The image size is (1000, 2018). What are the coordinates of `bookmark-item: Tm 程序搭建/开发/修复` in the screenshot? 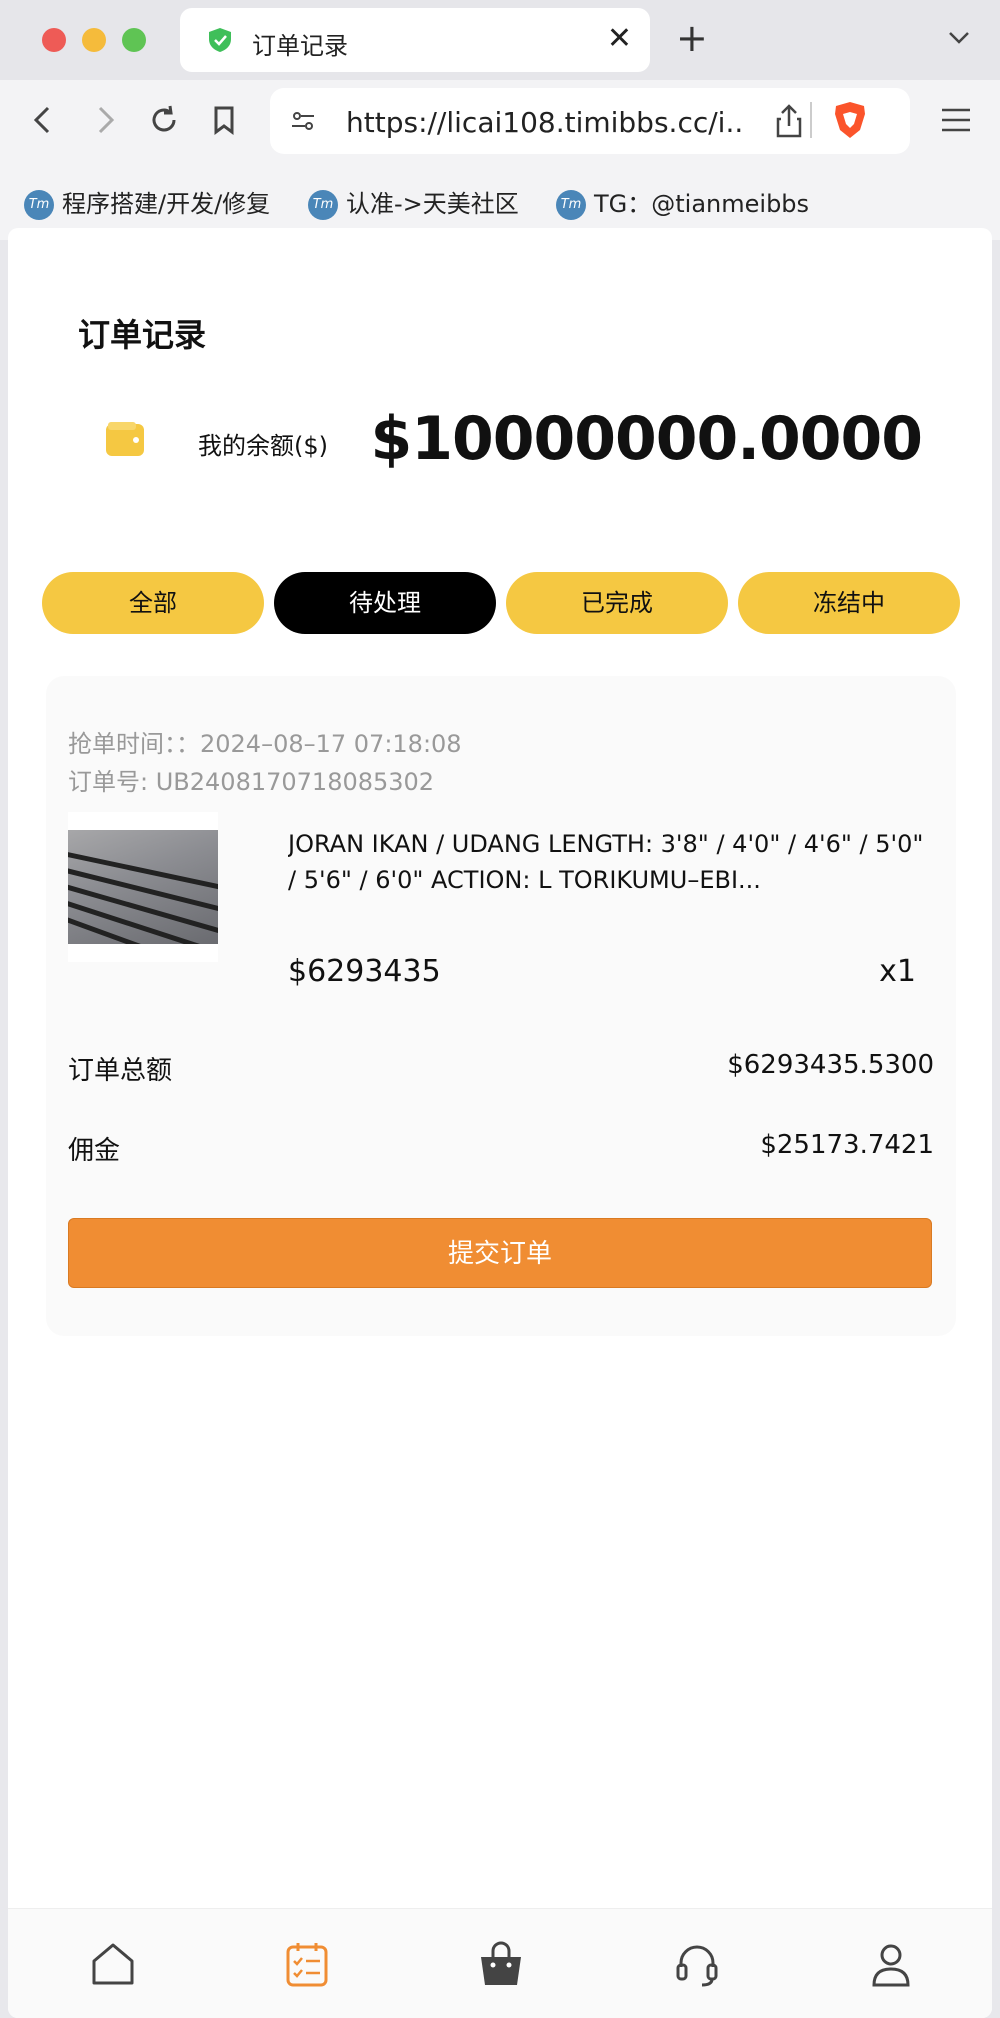 It's located at (147, 202).